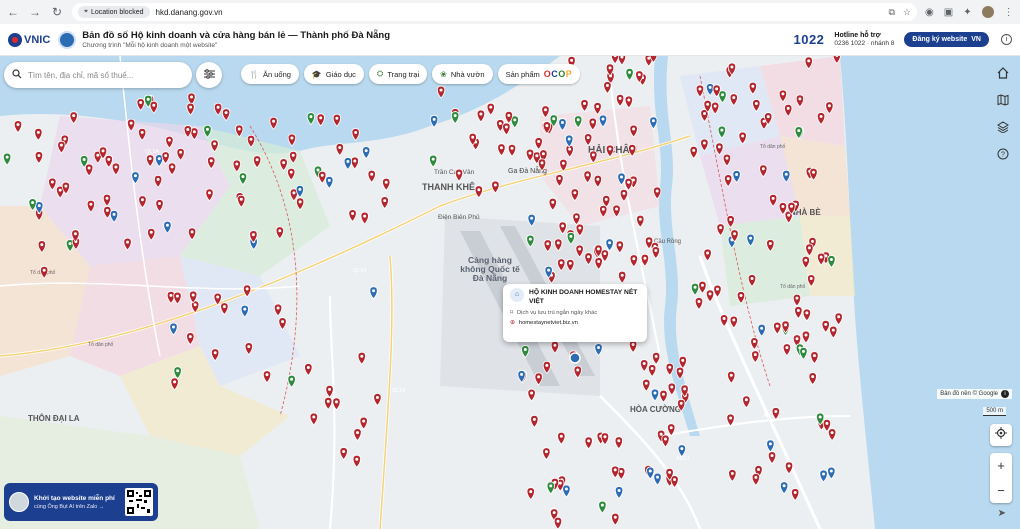 The width and height of the screenshot is (1020, 529). What do you see at coordinates (575, 358) in the screenshot?
I see `selected-marker-icon` at bounding box center [575, 358].